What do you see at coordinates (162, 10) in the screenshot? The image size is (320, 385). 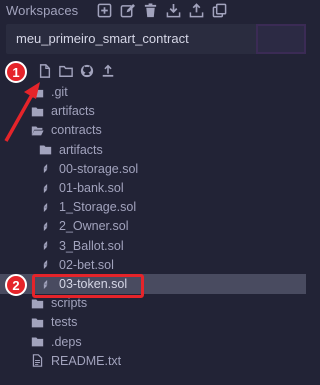 I see `workspace-actions` at bounding box center [162, 10].